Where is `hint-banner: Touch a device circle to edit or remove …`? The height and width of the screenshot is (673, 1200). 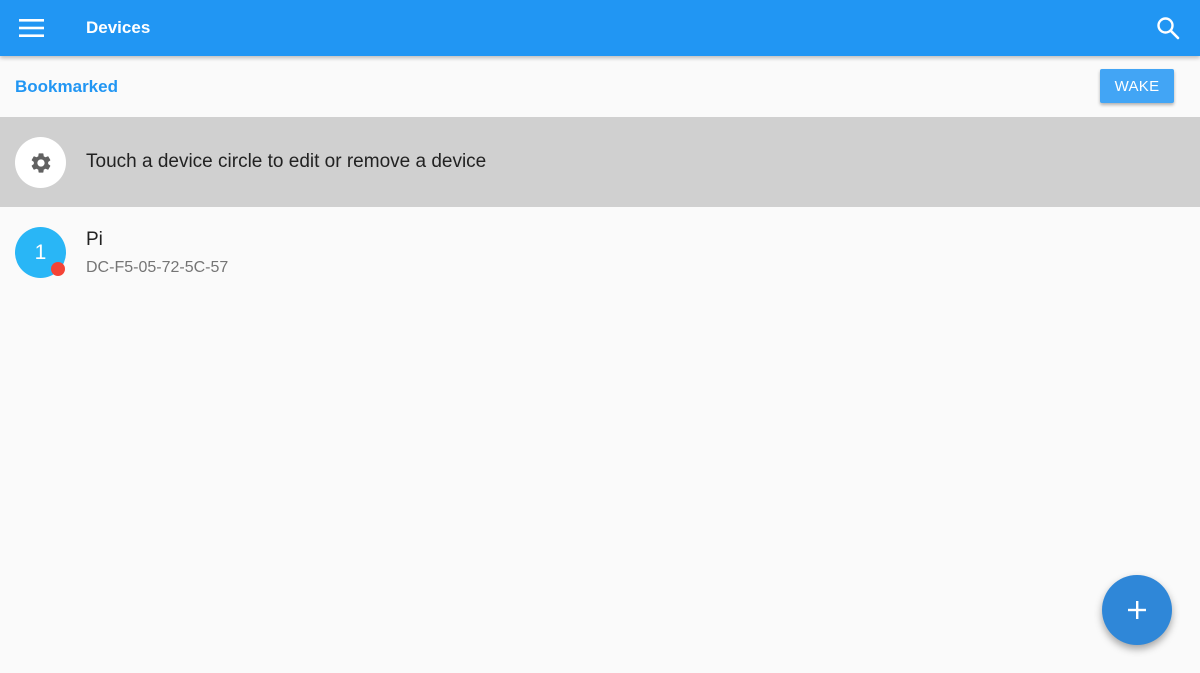
hint-banner: Touch a device circle to edit or remove … is located at coordinates (600, 162).